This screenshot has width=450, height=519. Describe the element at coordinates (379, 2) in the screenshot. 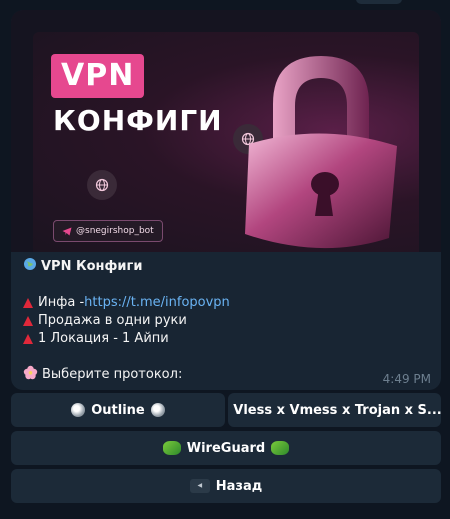

I see `top-scroll-pill` at that location.